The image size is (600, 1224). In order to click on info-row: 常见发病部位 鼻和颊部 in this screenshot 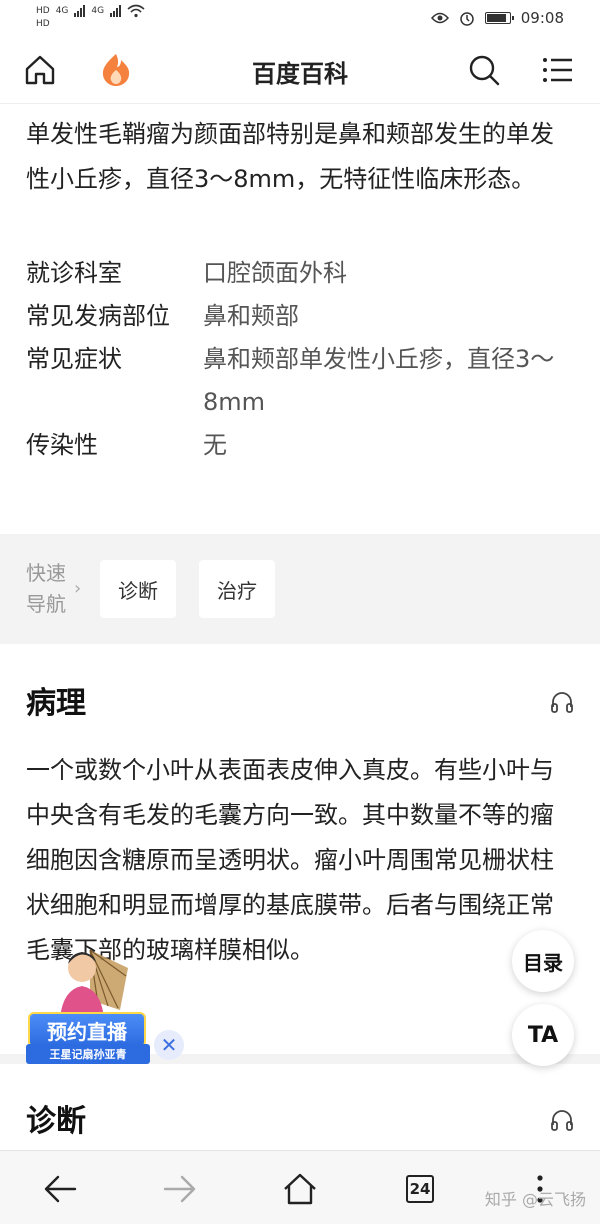, I will do `click(300, 316)`.